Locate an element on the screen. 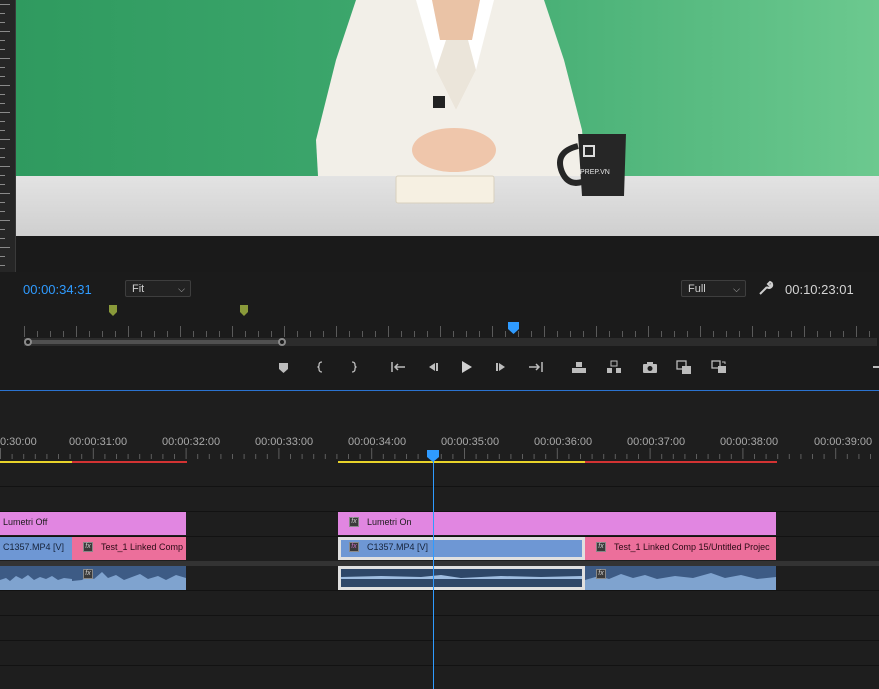 The width and height of the screenshot is (879, 689). mark-in-icon is located at coordinates (320, 367).